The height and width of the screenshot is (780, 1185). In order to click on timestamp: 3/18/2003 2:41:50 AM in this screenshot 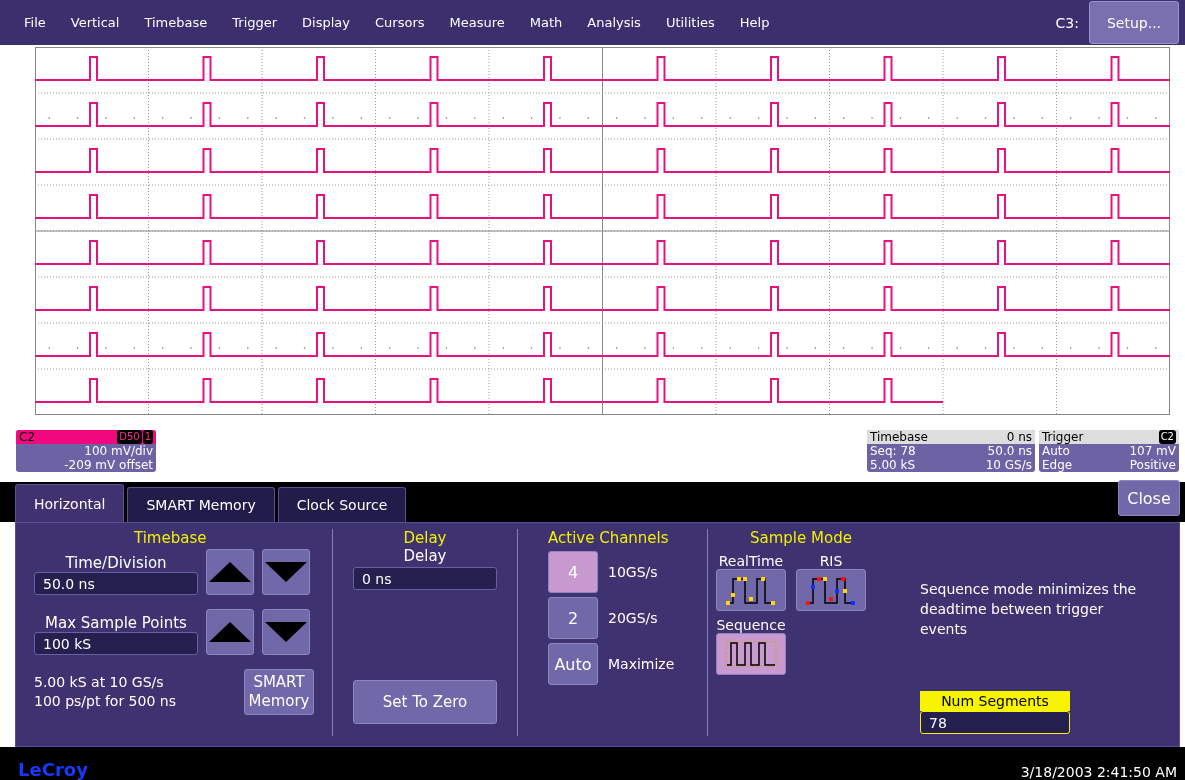, I will do `click(1098, 772)`.